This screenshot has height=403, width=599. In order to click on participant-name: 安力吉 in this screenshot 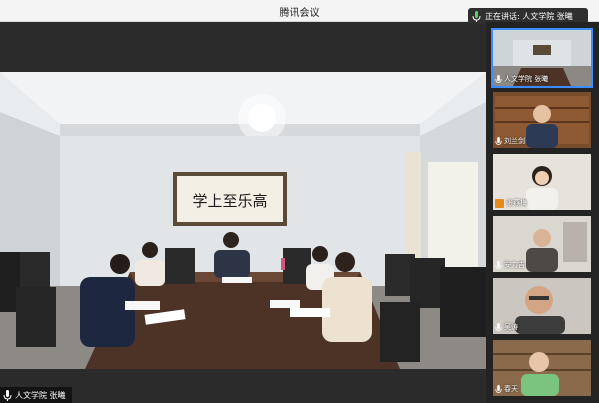, I will do `click(514, 265)`.